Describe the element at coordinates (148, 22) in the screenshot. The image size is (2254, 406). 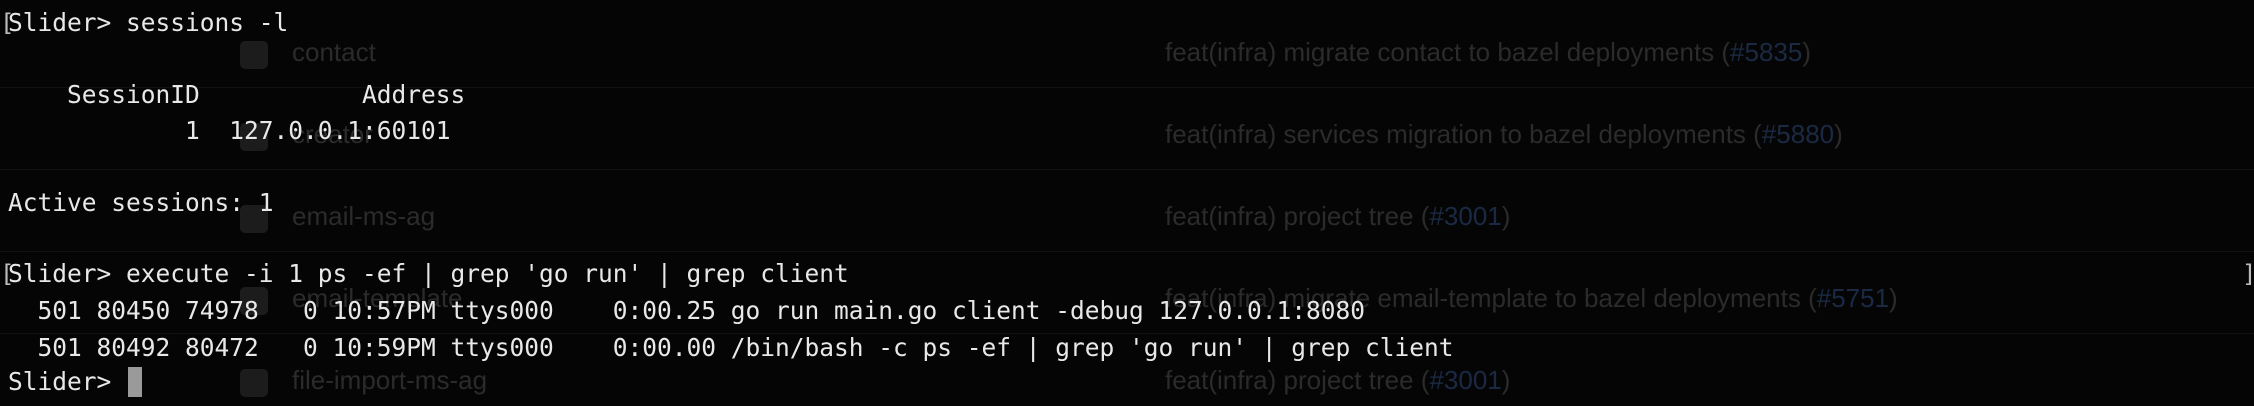
I see `terminal-line: Slider> sessions -l` at that location.